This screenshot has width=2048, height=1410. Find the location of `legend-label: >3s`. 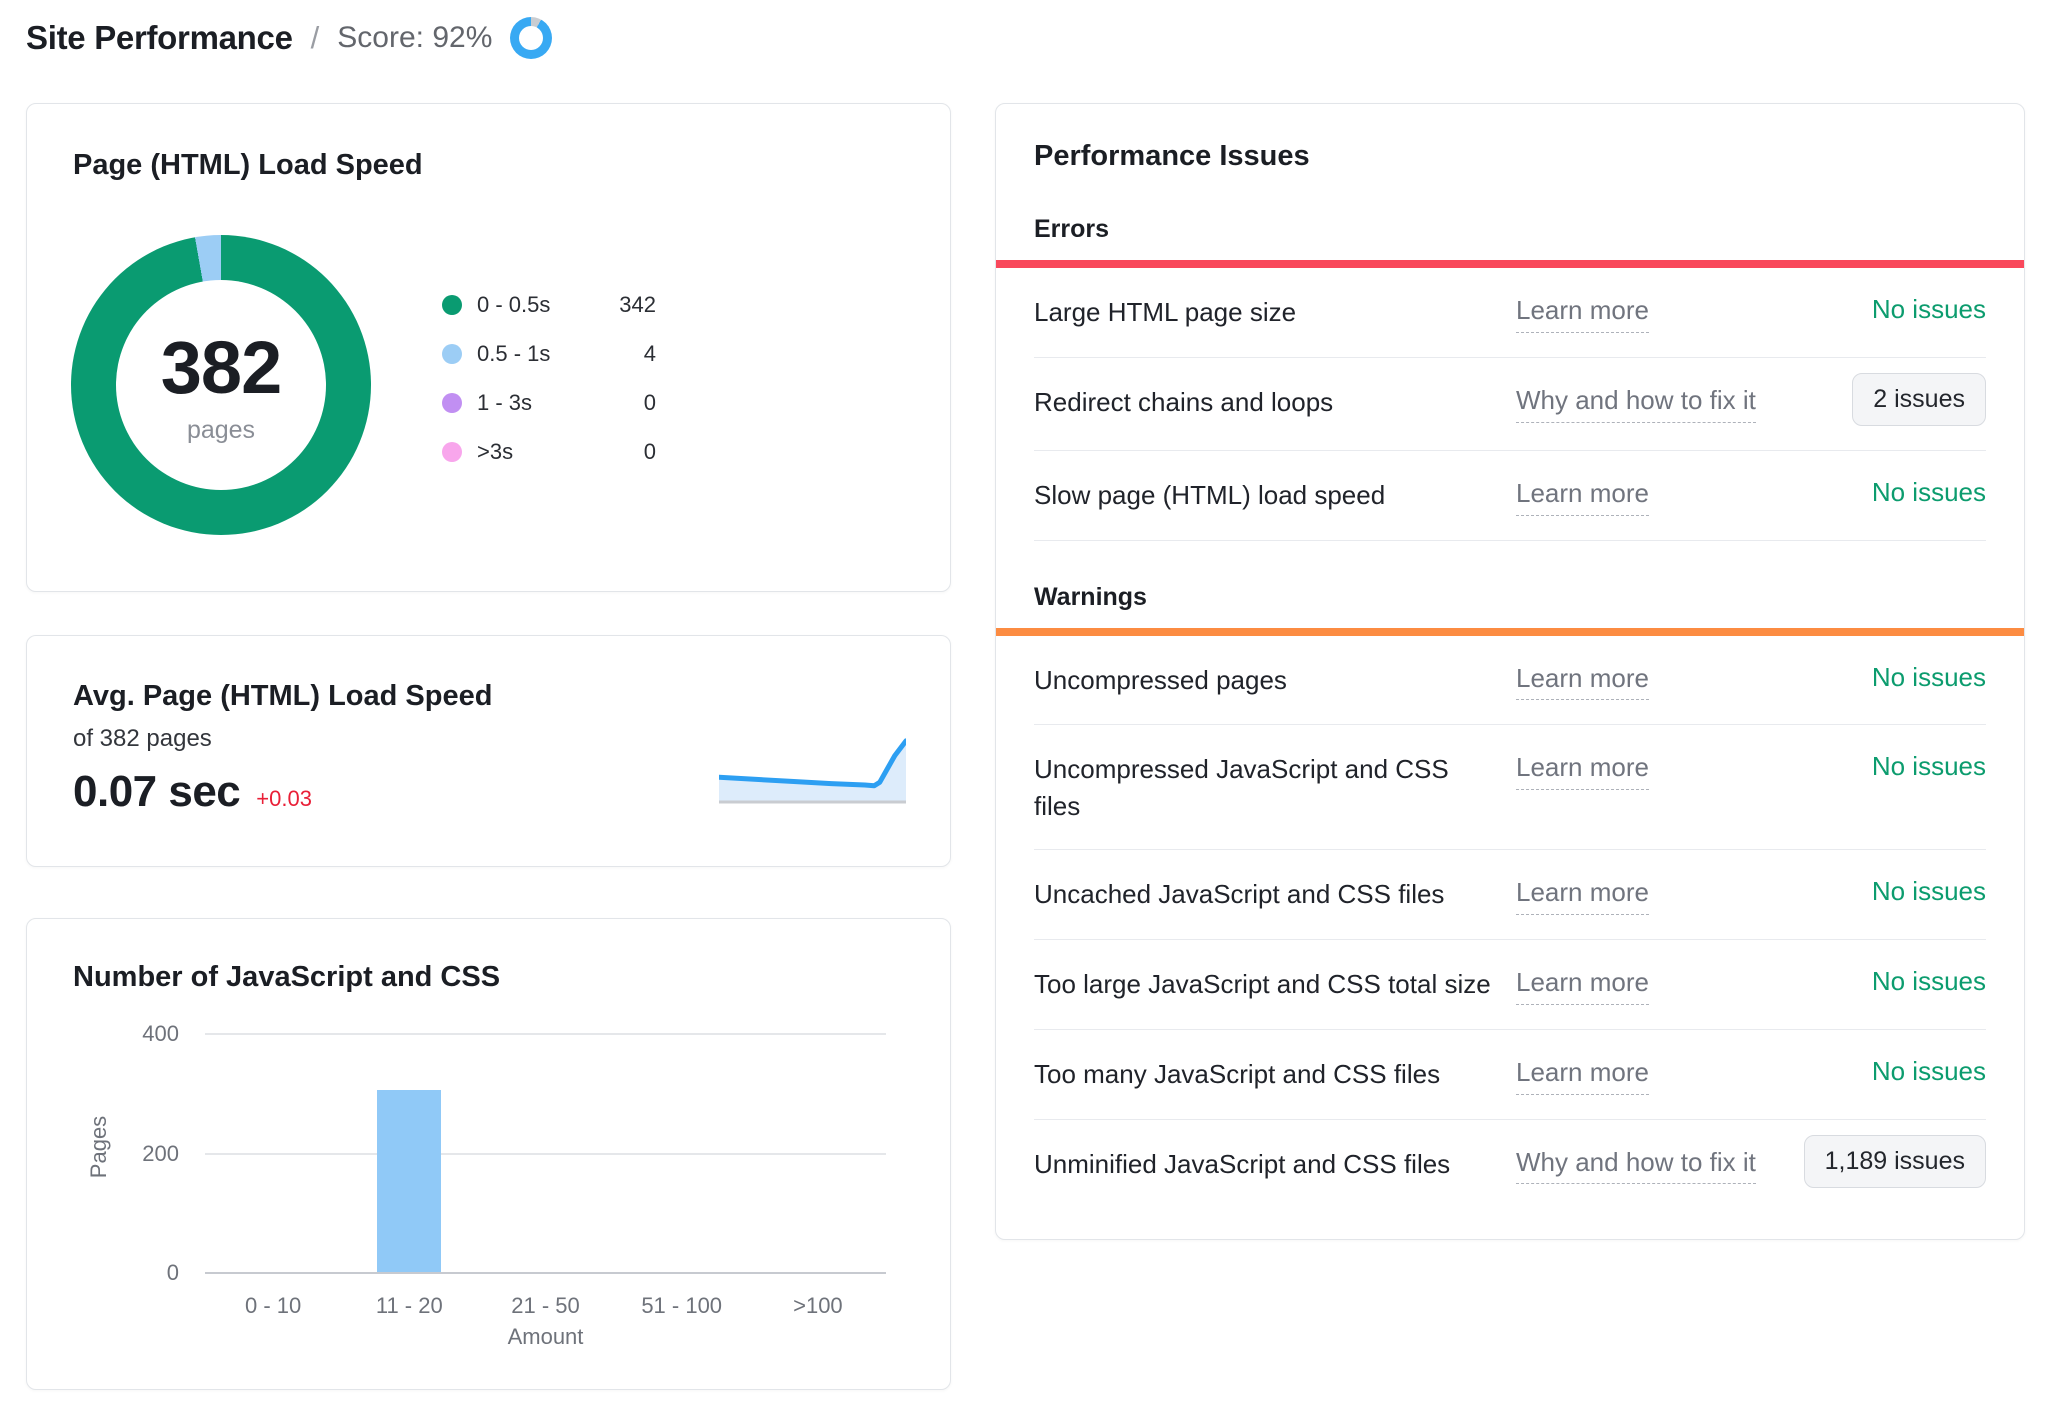

legend-label: >3s is located at coordinates (495, 451).